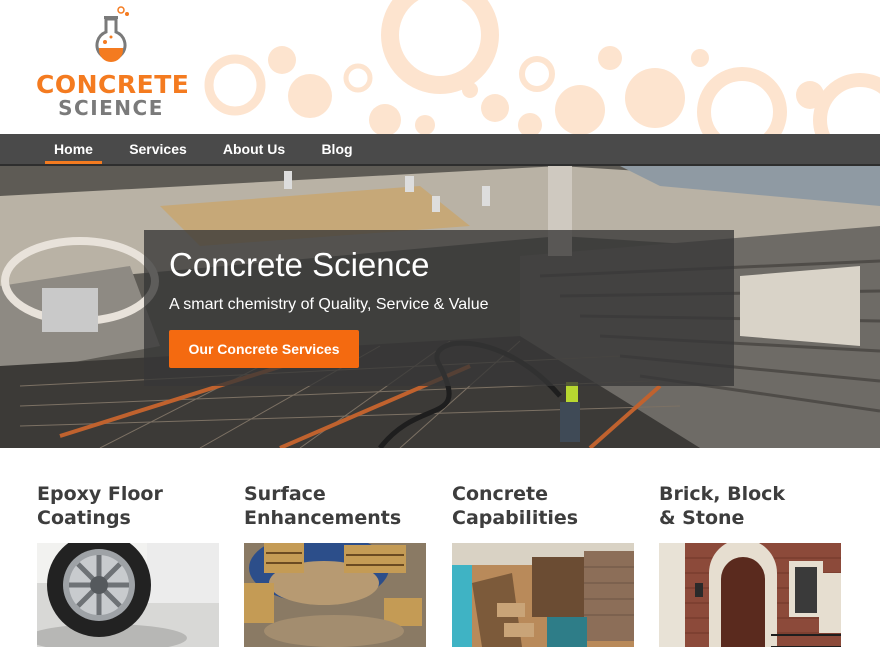 The height and width of the screenshot is (660, 880). Describe the element at coordinates (335, 595) in the screenshot. I see `library-polished-floor-image` at that location.